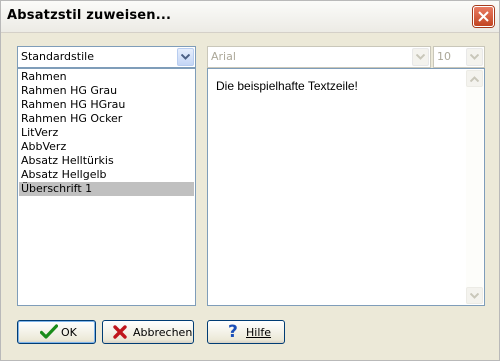  I want to click on cancel-label: Abbrechen, so click(163, 332).